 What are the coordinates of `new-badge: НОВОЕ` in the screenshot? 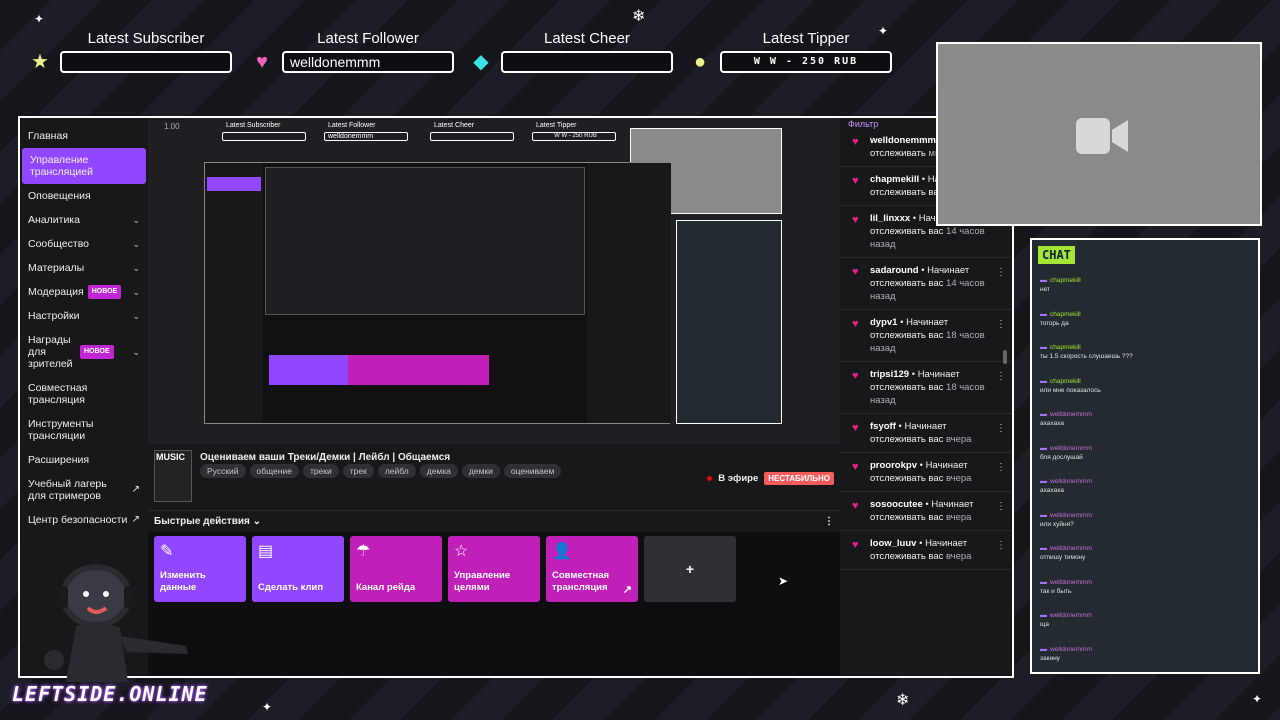 It's located at (104, 292).